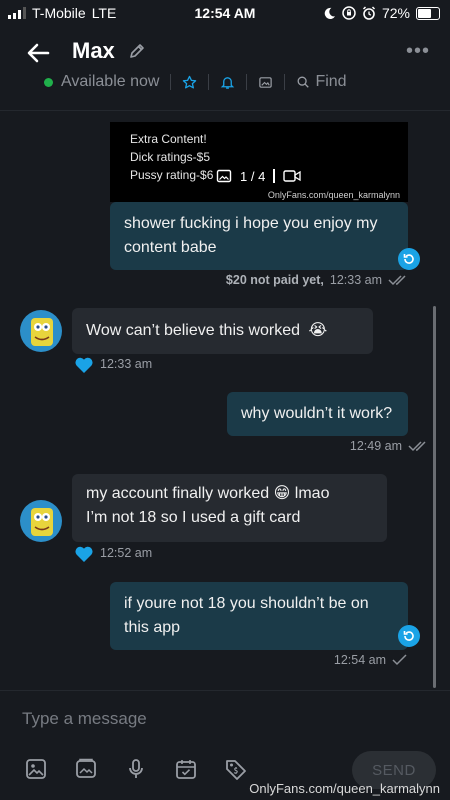  I want to click on message-text: my account finally worked, so click(178, 493).